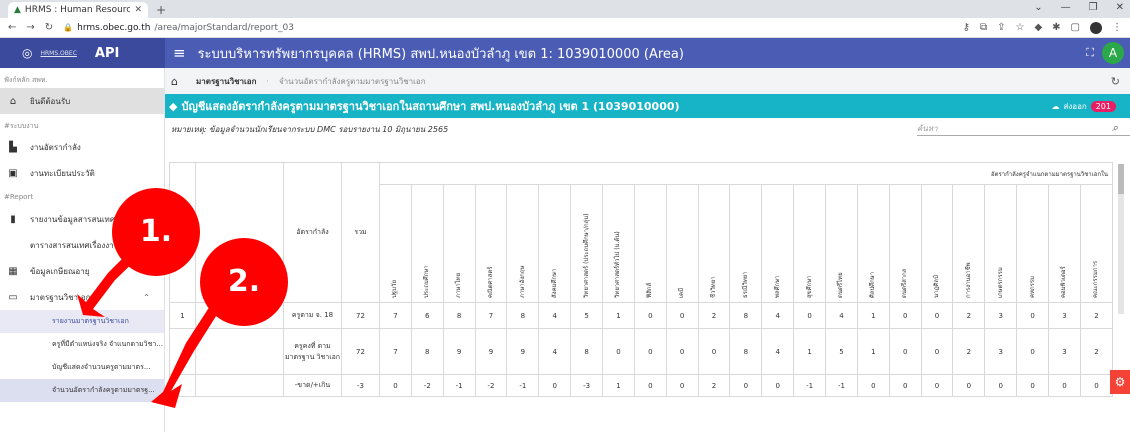 The height and width of the screenshot is (432, 1130). I want to click on lock-icon: 🔒, so click(68, 27).